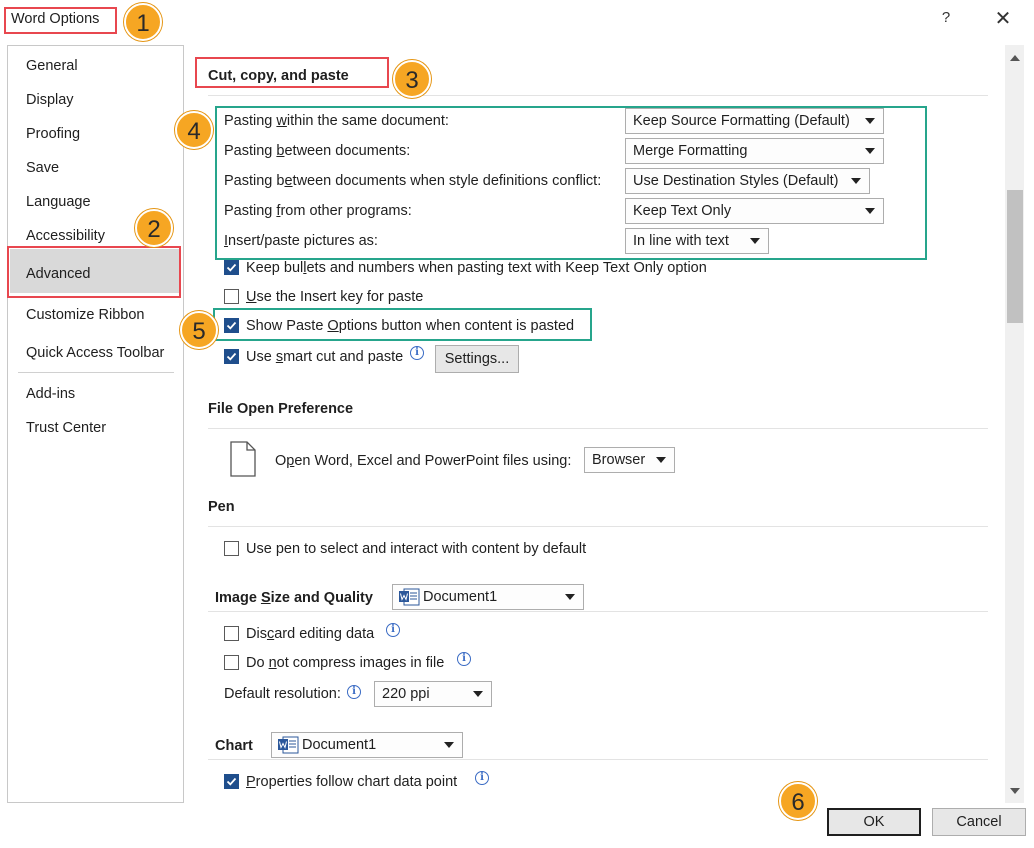 The width and height of the screenshot is (1034, 848). Describe the element at coordinates (234, 746) in the screenshot. I see `section-title-chart: Chart` at that location.